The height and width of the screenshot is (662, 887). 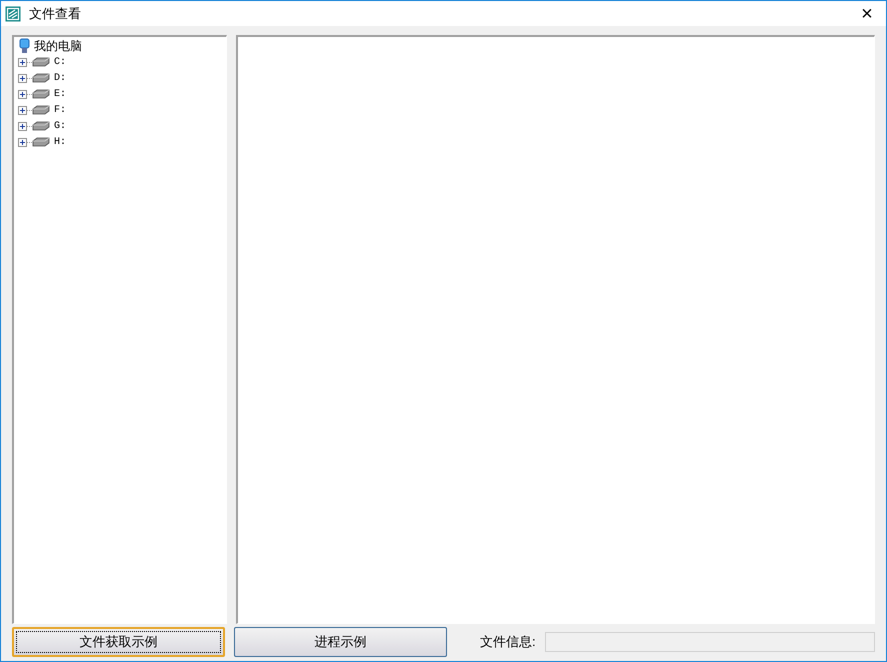 I want to click on tree-item: F:, so click(x=60, y=110).